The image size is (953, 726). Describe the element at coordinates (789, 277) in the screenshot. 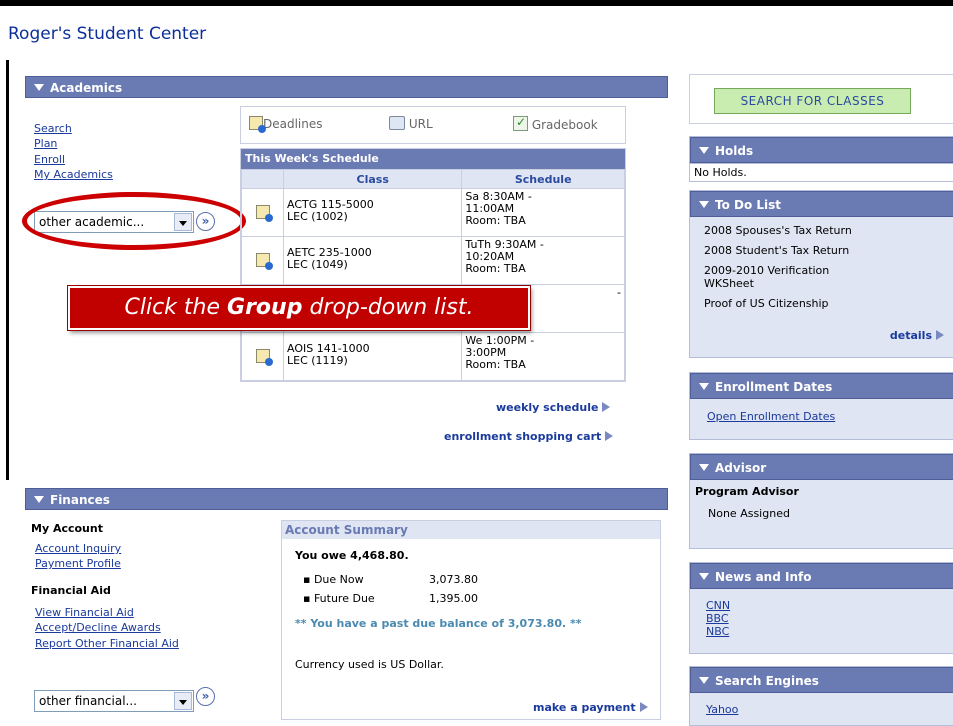

I see `todo-item: 2009-2010 Verification WKSheet` at that location.